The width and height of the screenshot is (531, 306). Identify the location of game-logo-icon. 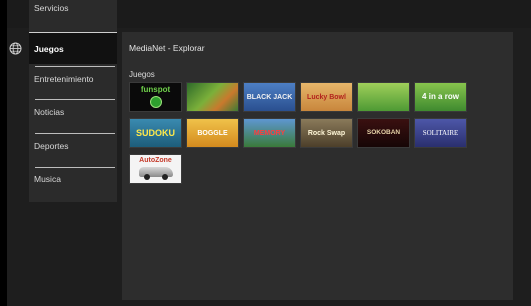
(155, 102).